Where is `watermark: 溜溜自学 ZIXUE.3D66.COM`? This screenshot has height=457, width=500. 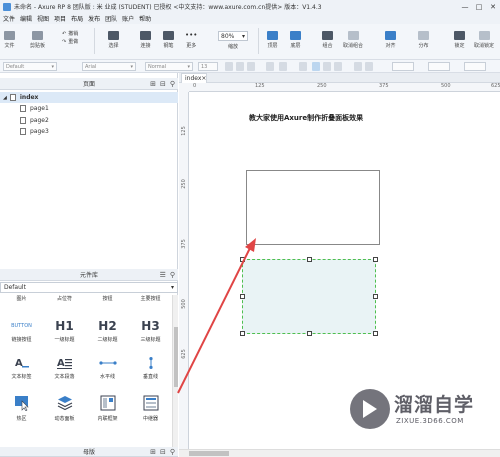 watermark: 溜溜自学 ZIXUE.3D66.COM is located at coordinates (425, 414).